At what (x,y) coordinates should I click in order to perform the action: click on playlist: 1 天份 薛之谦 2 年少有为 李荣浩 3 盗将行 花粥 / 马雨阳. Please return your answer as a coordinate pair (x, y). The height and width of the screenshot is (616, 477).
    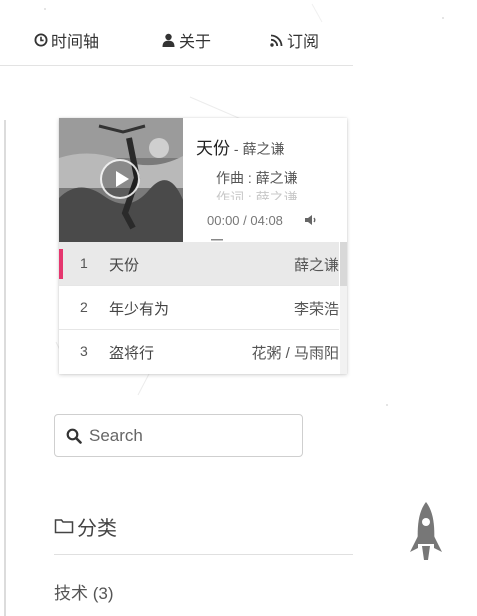
    Looking at the image, I should click on (203, 308).